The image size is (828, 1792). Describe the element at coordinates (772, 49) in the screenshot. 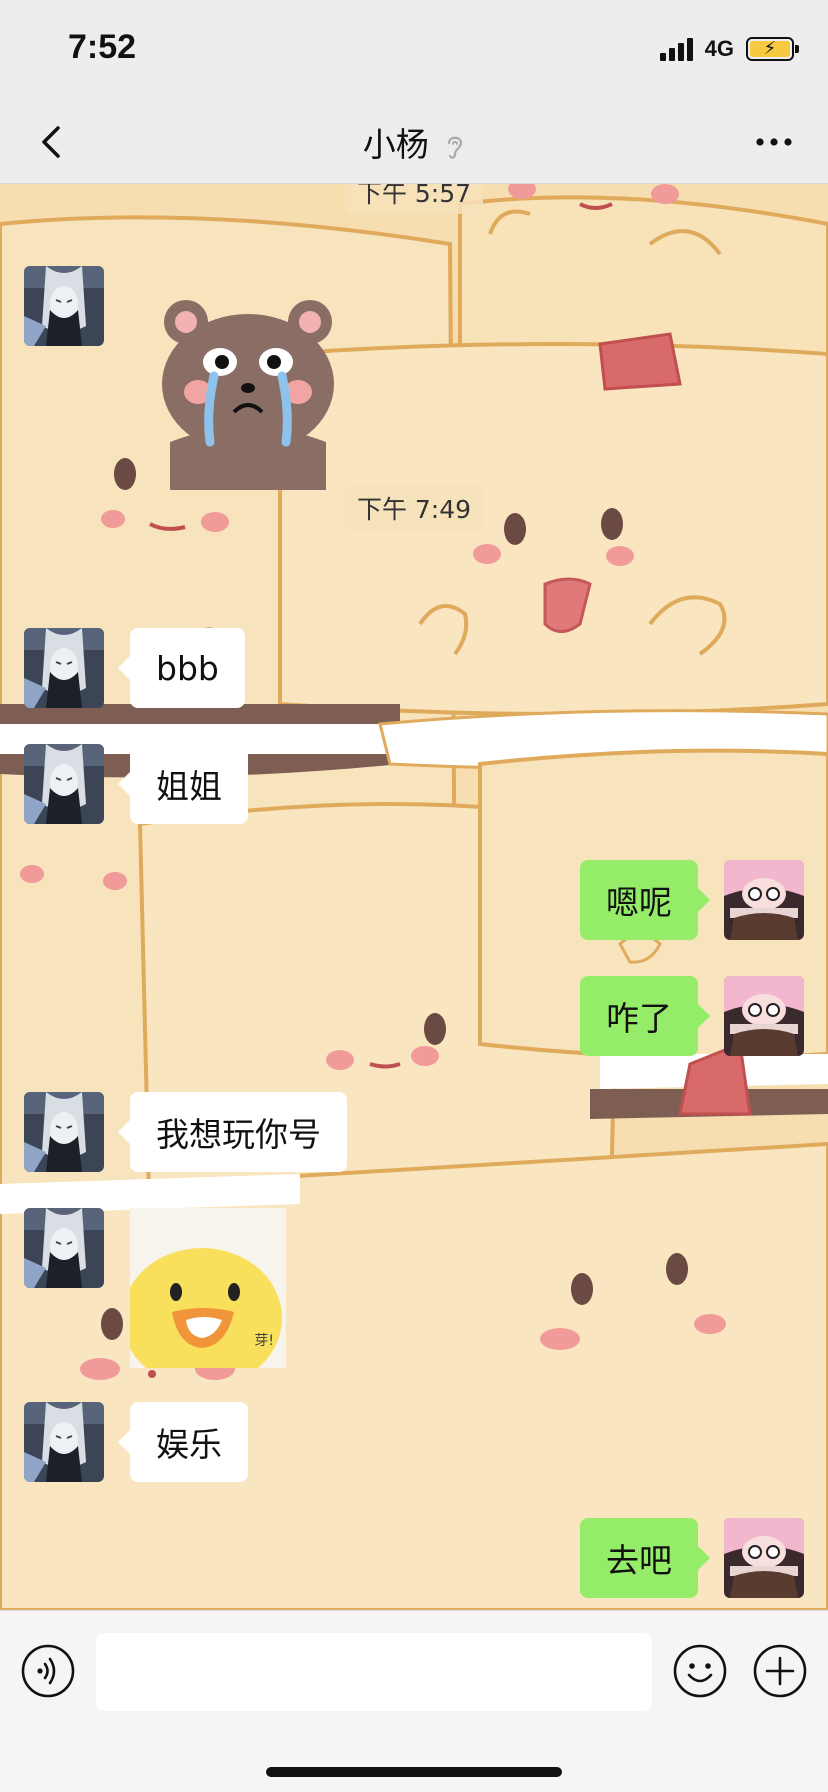

I see `battery-icon: ⚡` at that location.